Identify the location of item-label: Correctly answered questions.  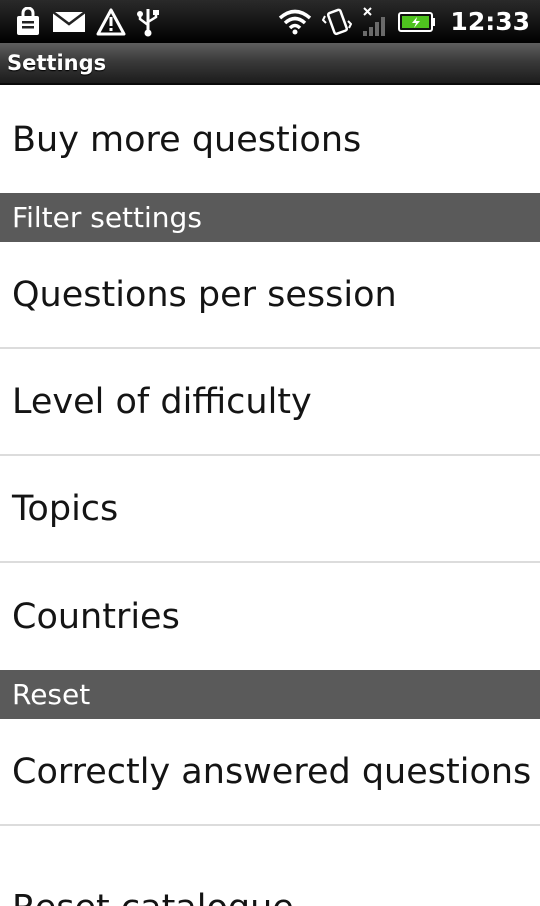
(272, 771).